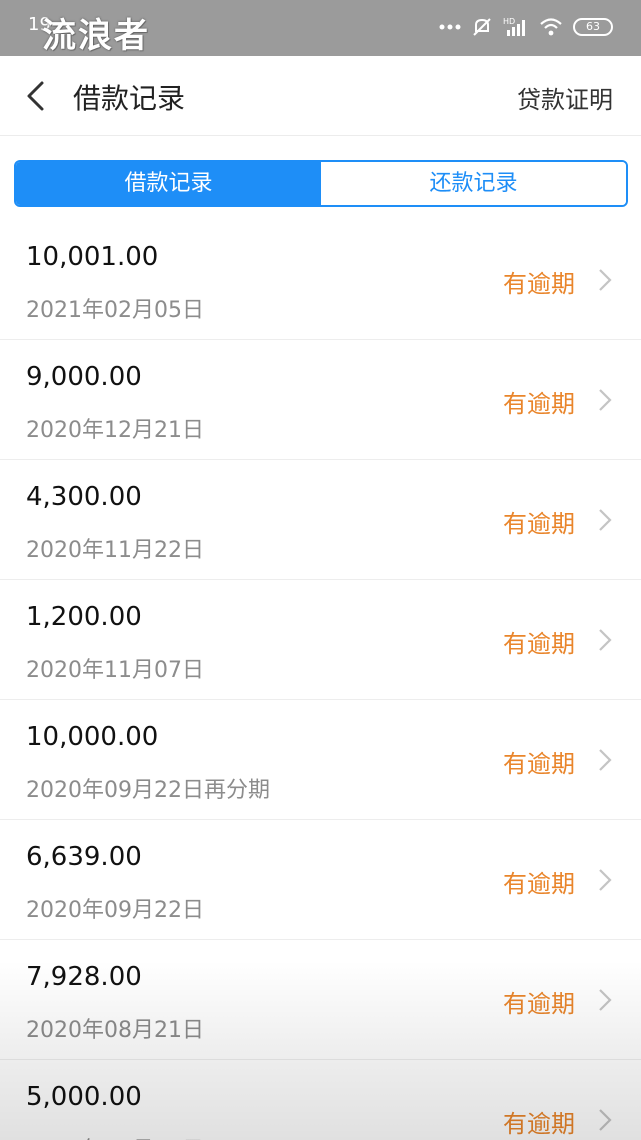  Describe the element at coordinates (115, 310) in the screenshot. I see `record-date: 2021年02月05日` at that location.